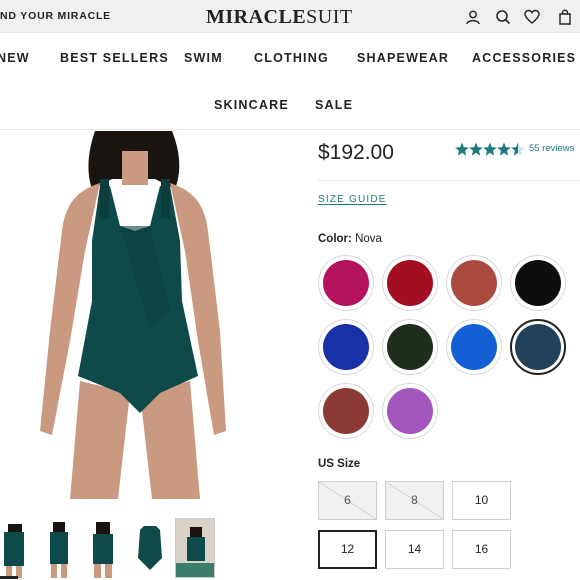 This screenshot has height=580, width=580. I want to click on nav-item-sale: SALE, so click(334, 105).